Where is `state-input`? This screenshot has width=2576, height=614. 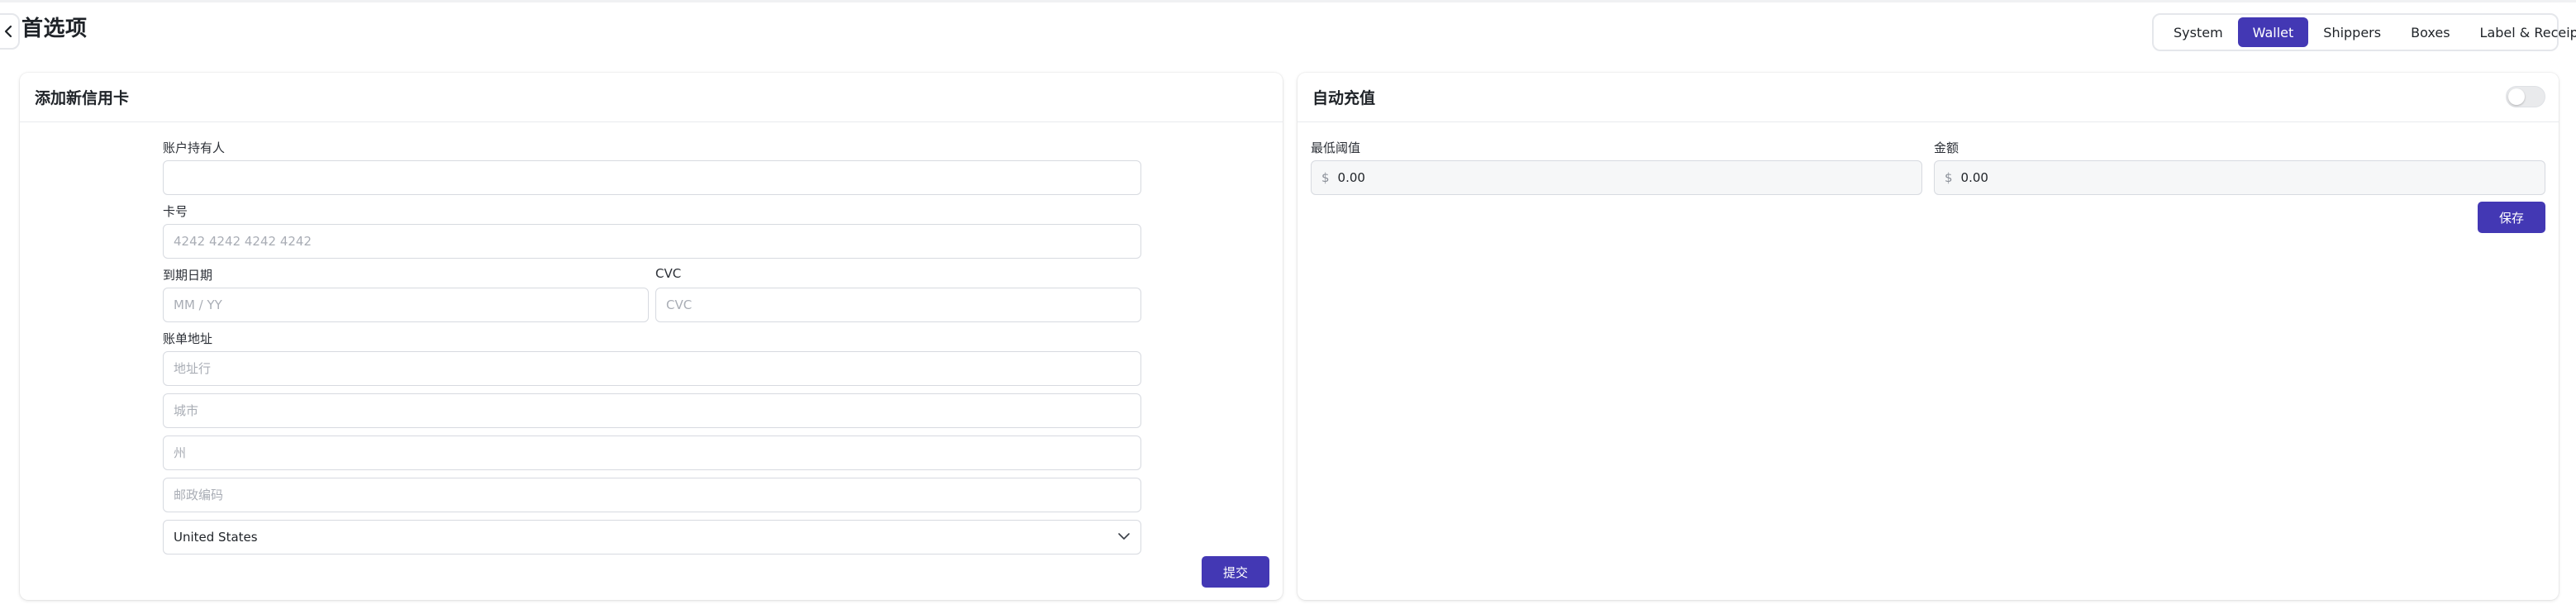 state-input is located at coordinates (652, 453).